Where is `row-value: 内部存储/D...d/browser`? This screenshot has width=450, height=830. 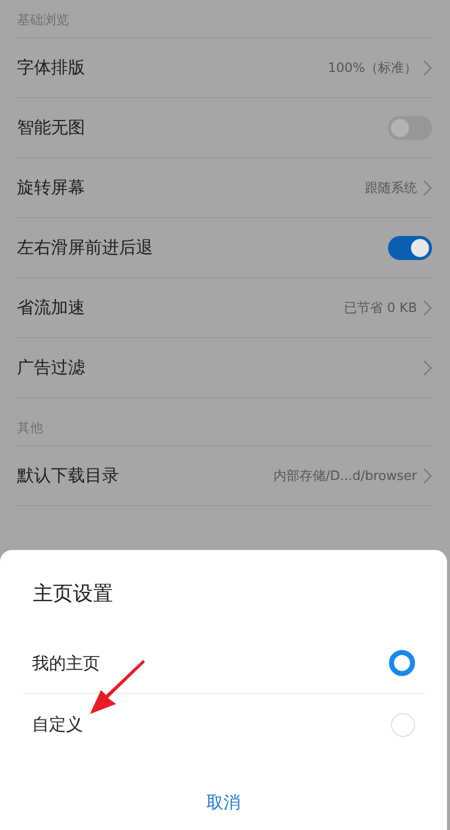
row-value: 内部存储/D...d/browser is located at coordinates (345, 476).